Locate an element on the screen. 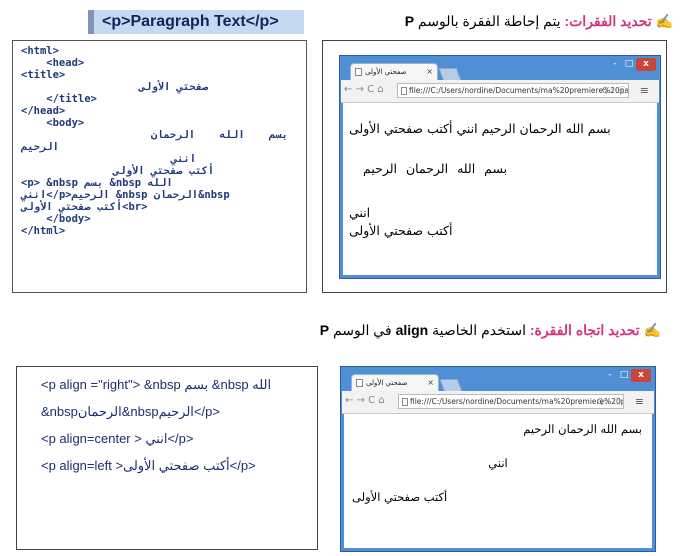 The image size is (691, 556). code-line: الرحيم is located at coordinates (40, 147).